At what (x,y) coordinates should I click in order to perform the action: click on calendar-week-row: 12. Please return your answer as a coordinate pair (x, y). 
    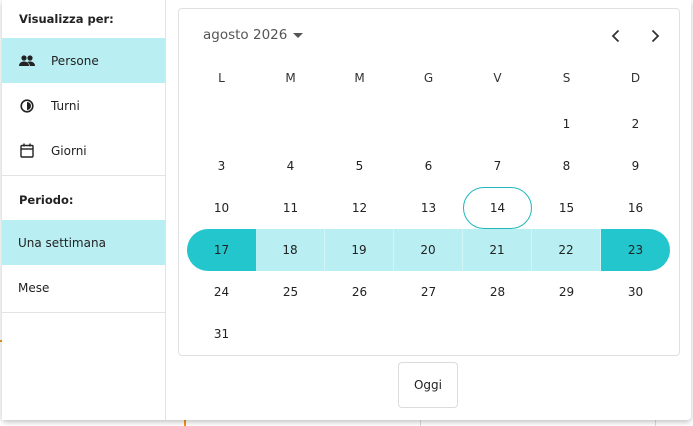
    Looking at the image, I should click on (428, 124).